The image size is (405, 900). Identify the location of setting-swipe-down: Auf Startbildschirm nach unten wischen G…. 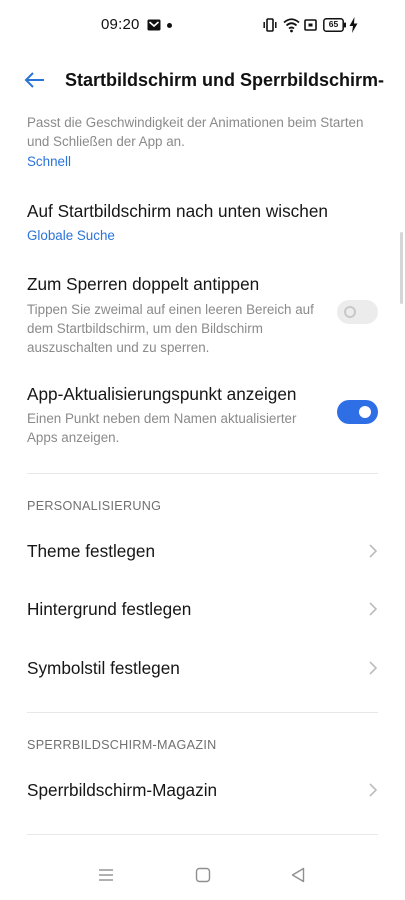
(202, 220).